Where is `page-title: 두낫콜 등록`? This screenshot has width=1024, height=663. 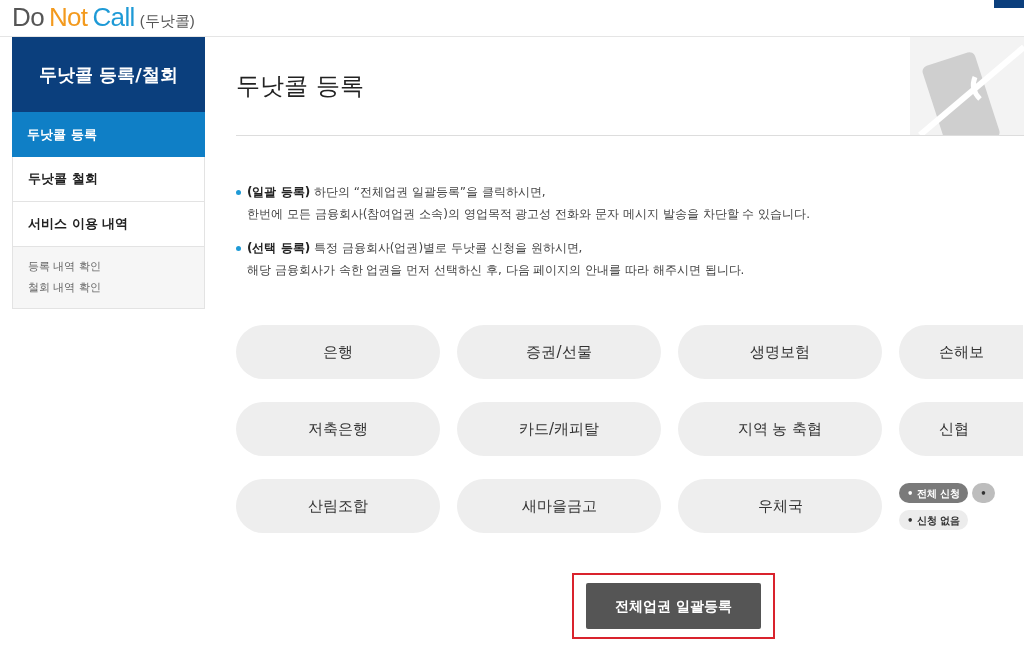 page-title: 두낫콜 등록 is located at coordinates (300, 86).